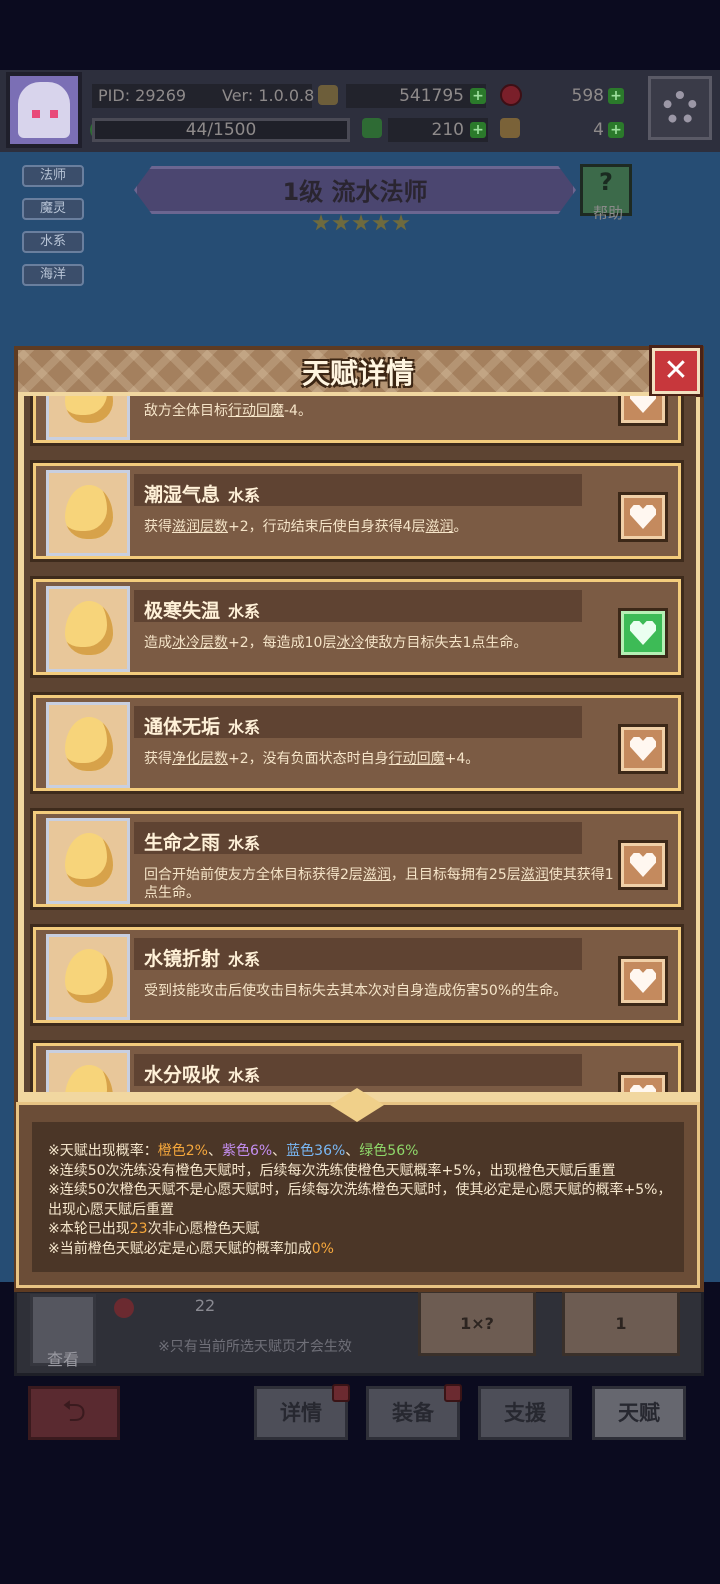  Describe the element at coordinates (680, 108) in the screenshot. I see `settings-button` at that location.